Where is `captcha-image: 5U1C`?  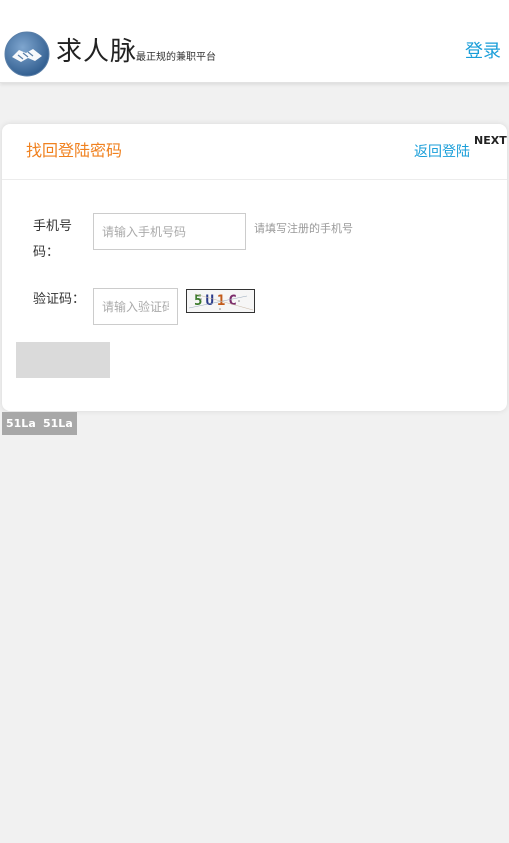
captcha-image: 5U1C is located at coordinates (220, 301).